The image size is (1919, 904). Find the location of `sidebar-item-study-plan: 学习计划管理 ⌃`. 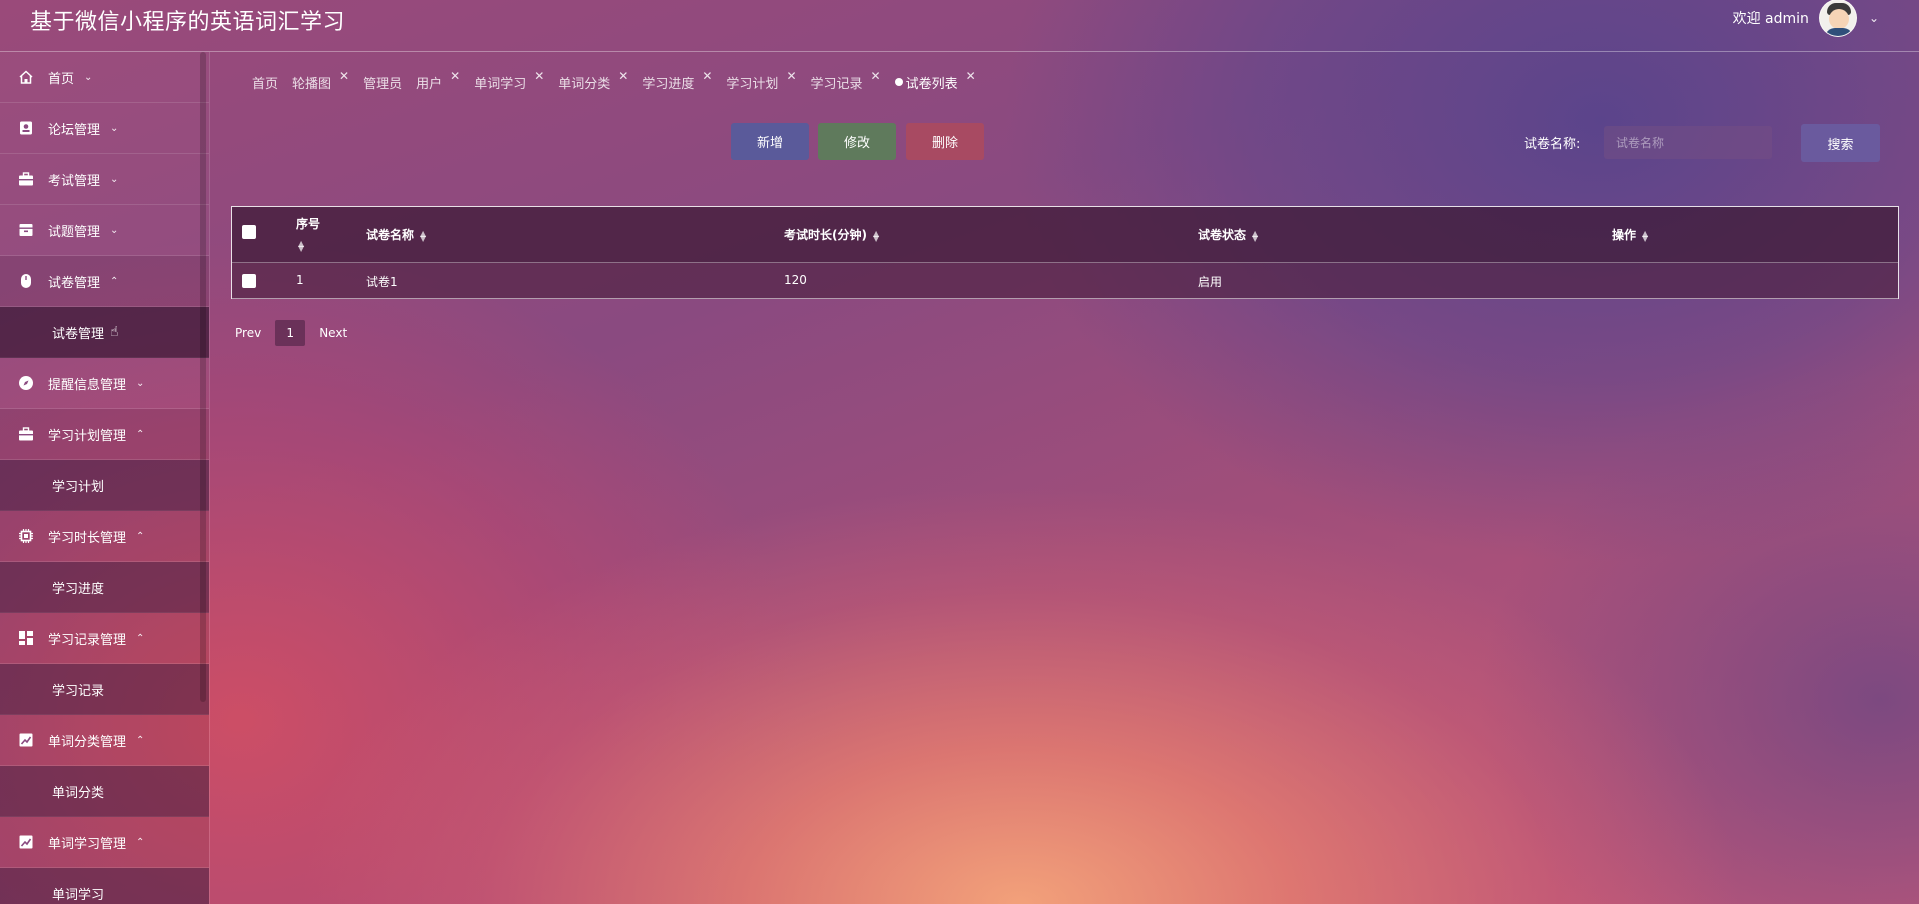

sidebar-item-study-plan: 学习计划管理 ⌃ is located at coordinates (104, 434).